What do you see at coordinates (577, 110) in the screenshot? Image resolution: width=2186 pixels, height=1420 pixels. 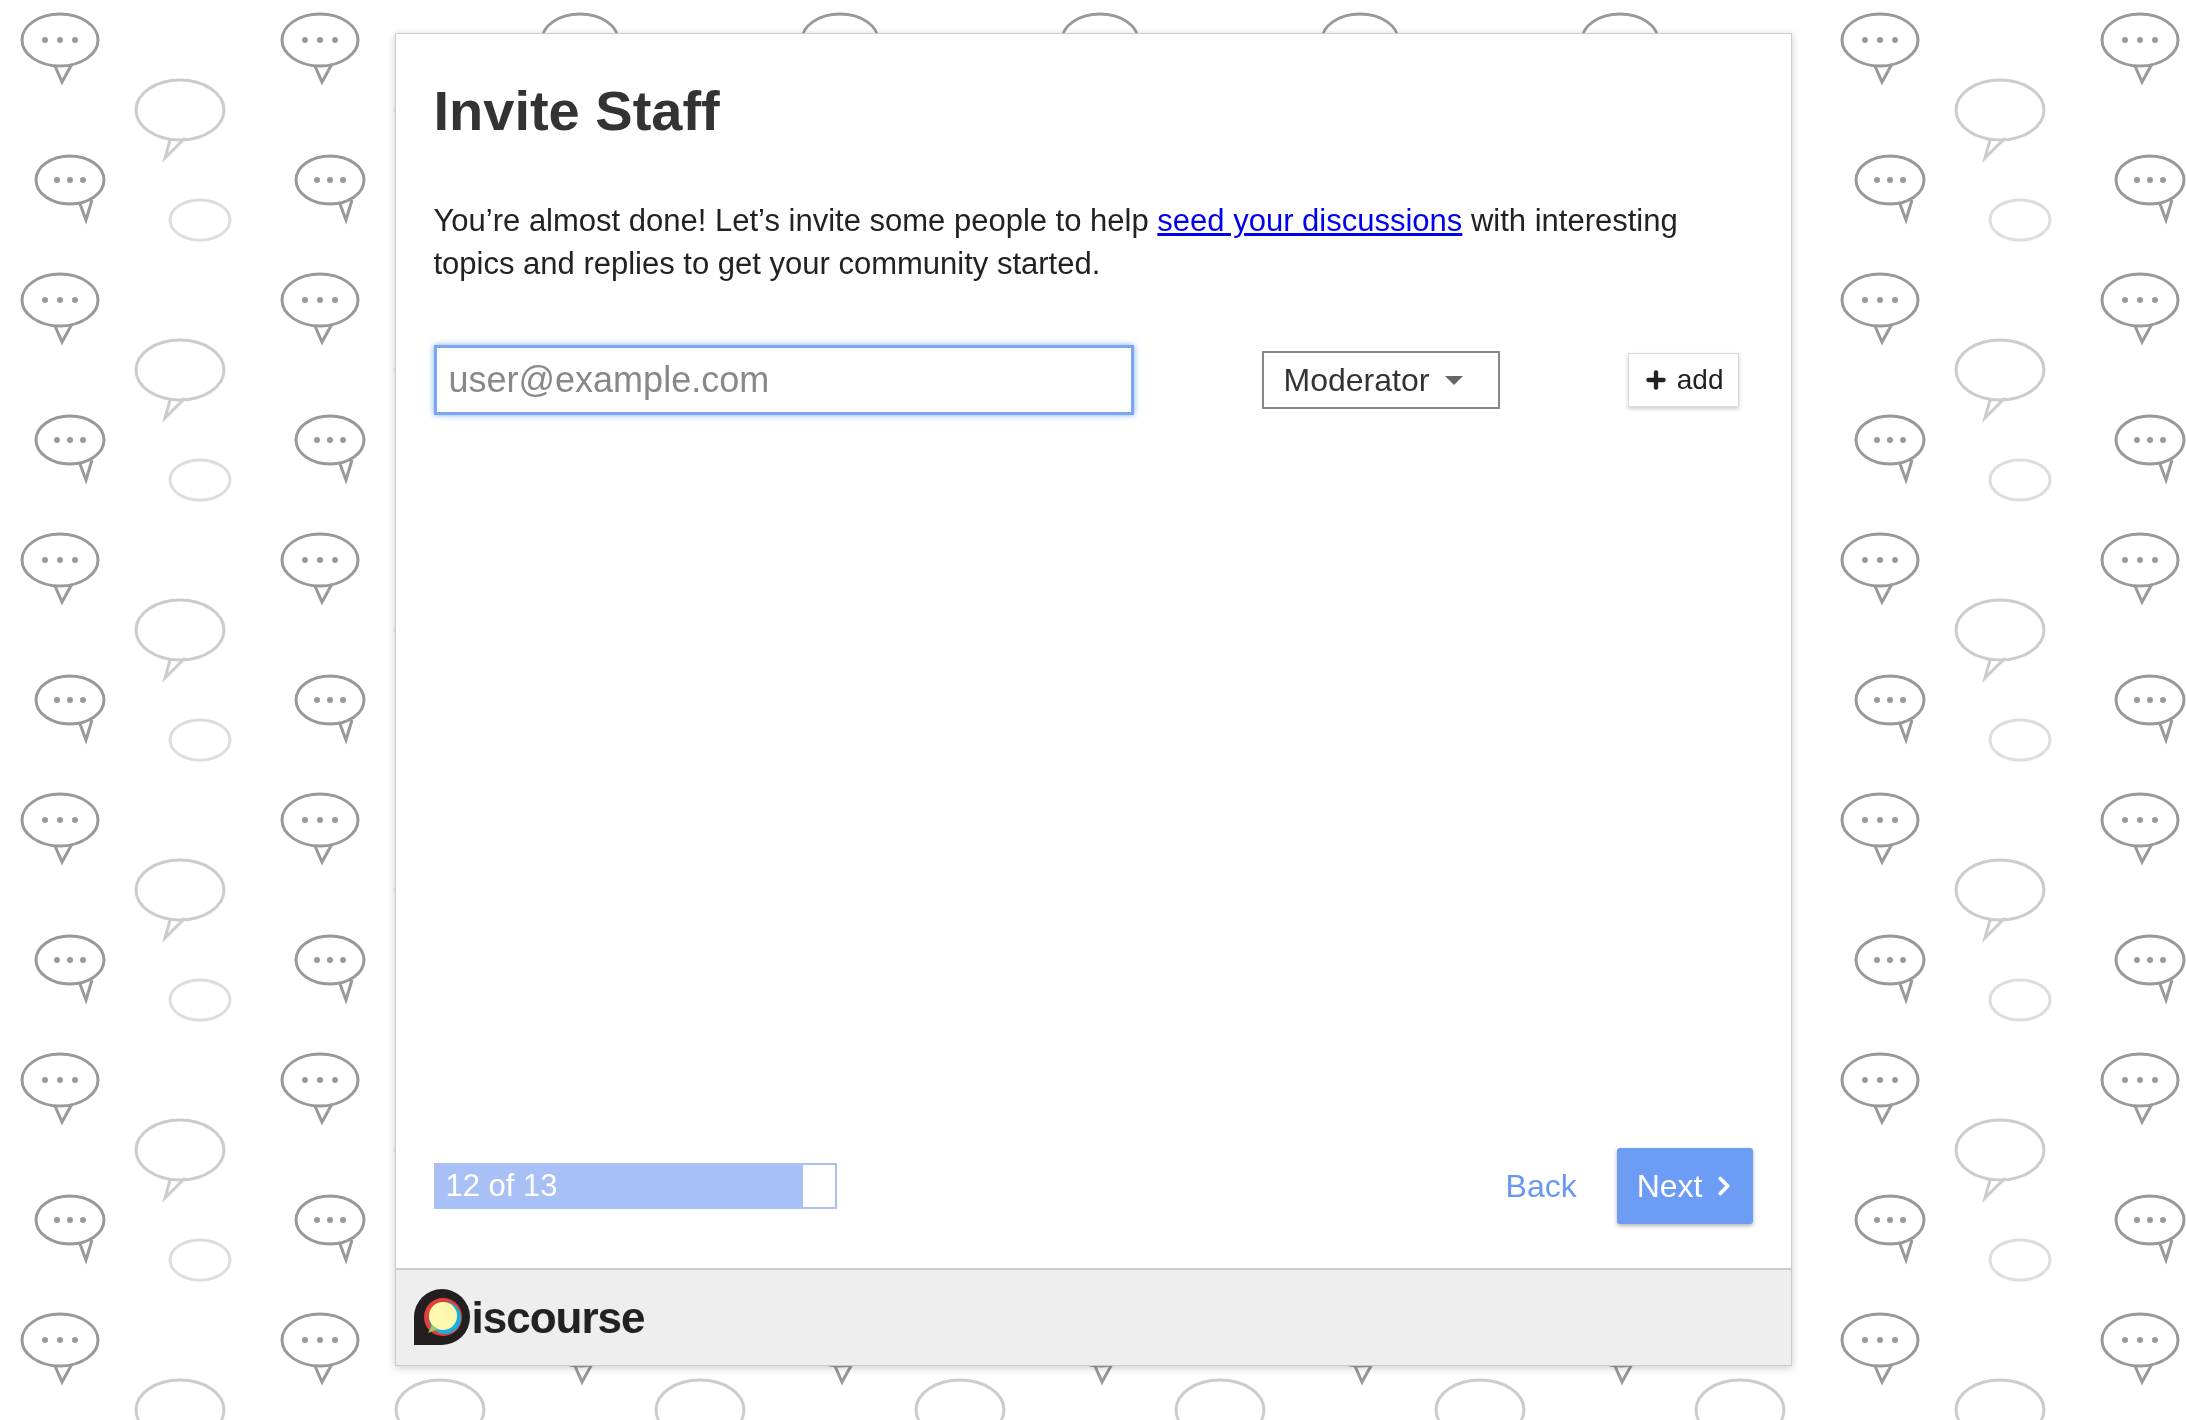 I see `page-title: Invite Staff` at bounding box center [577, 110].